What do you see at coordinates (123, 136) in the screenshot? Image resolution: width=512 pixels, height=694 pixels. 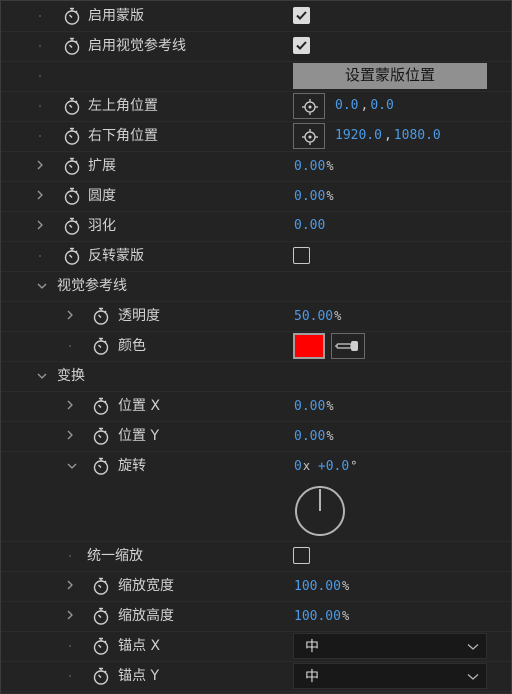 I see `property-label: 右下角位置` at bounding box center [123, 136].